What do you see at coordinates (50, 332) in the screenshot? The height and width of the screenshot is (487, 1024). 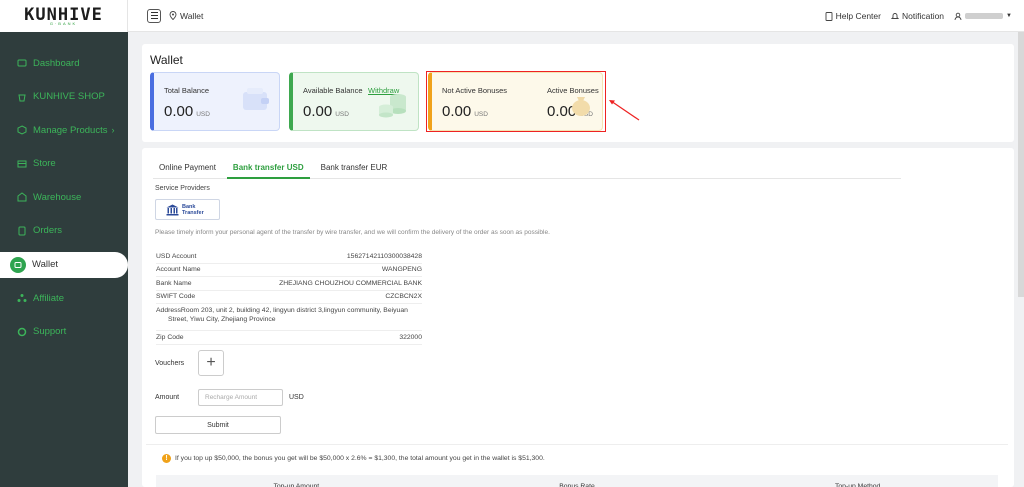 I see `sidebar-item-label: Support` at bounding box center [50, 332].